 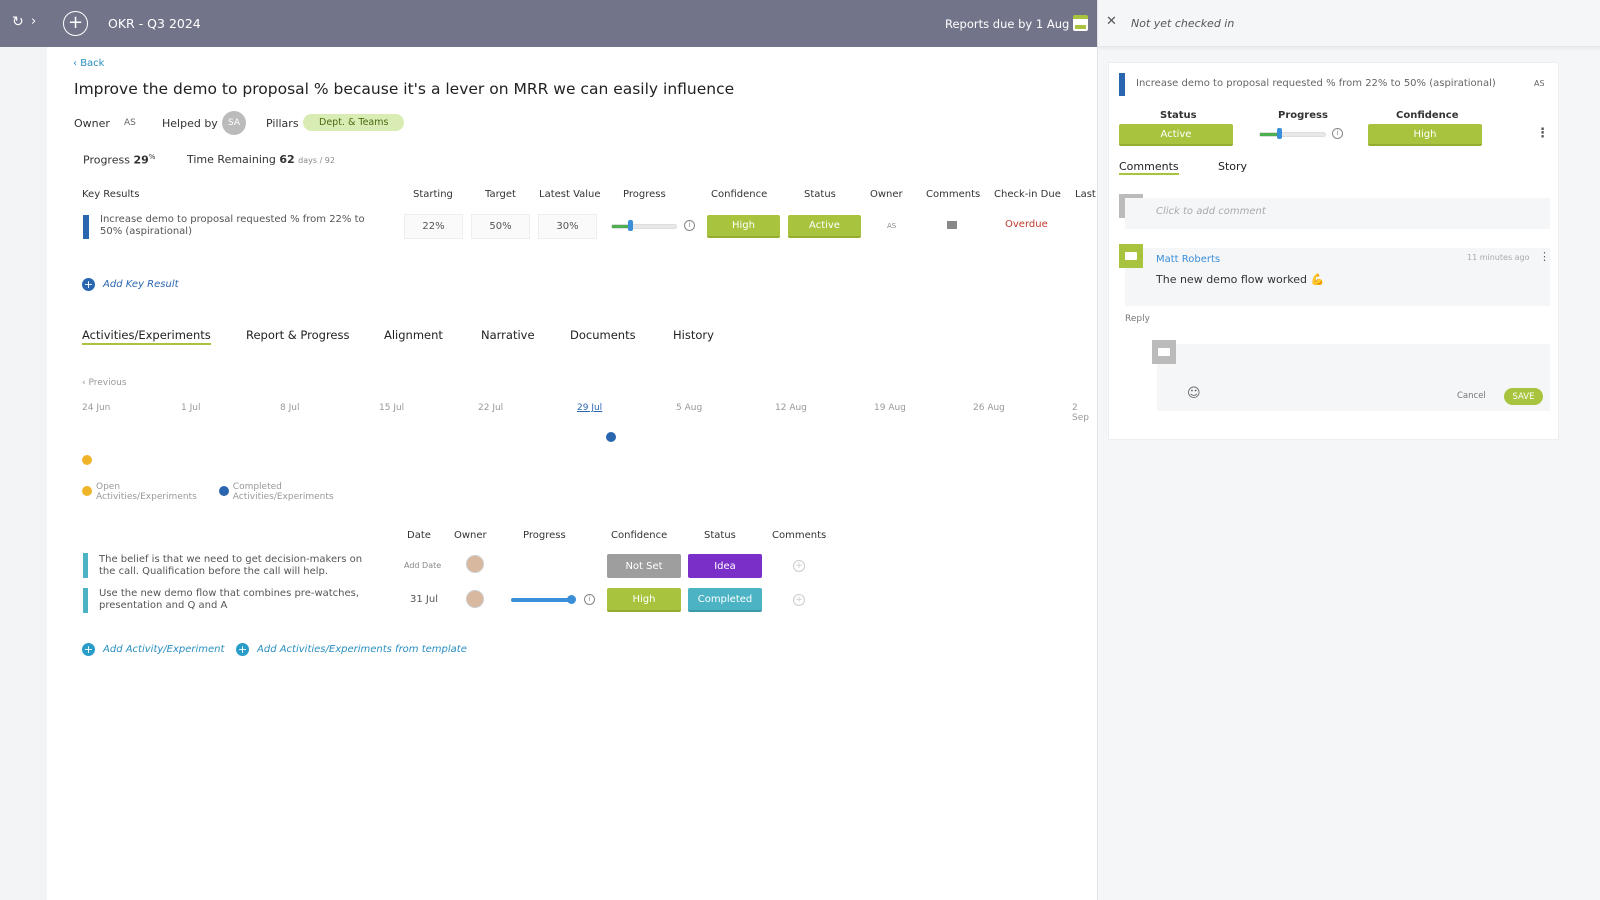 I want to click on kr-progress-slider, so click(x=644, y=226).